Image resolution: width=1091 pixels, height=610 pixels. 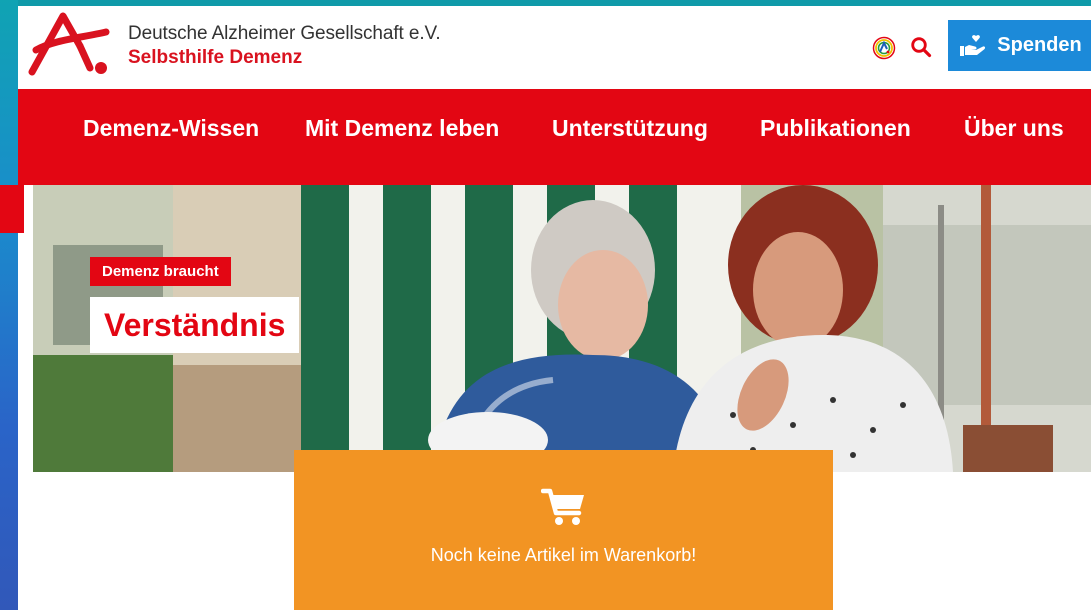 I want to click on left-window-edge, so click(x=9, y=305).